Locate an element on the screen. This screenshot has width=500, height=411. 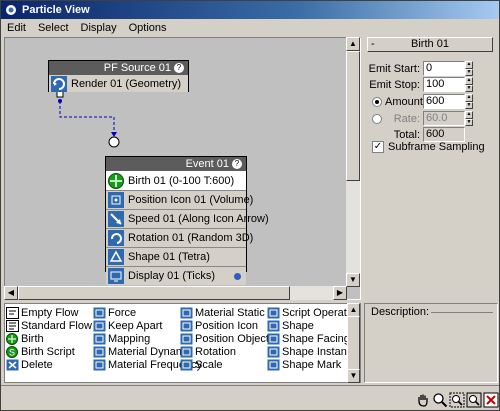
rate-spinner: ▲ ▼ is located at coordinates (469, 118).